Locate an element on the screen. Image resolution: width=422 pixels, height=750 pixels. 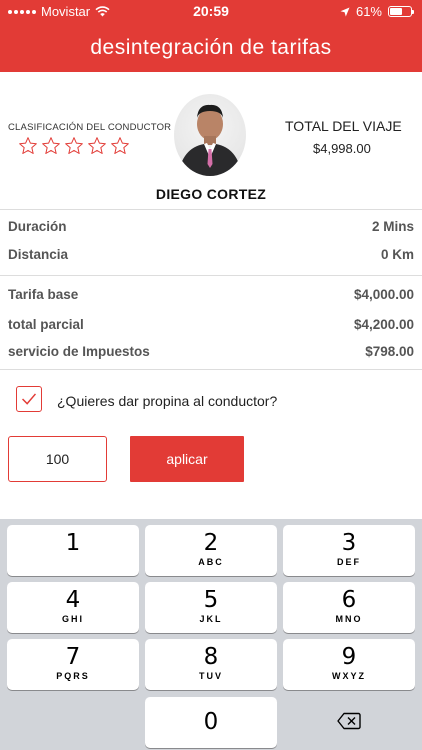
fare-row-taxes: servicio de Impuestos $798.00 is located at coordinates (211, 353).